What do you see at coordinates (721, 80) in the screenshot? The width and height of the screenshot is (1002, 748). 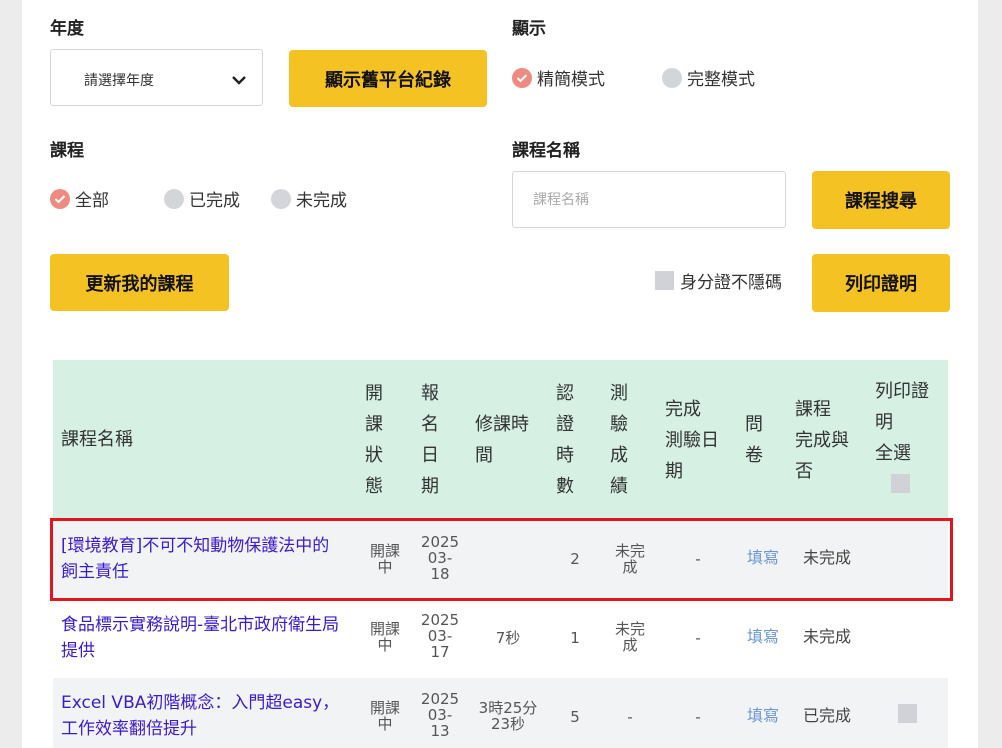 I see `radio-label: 完整模式` at bounding box center [721, 80].